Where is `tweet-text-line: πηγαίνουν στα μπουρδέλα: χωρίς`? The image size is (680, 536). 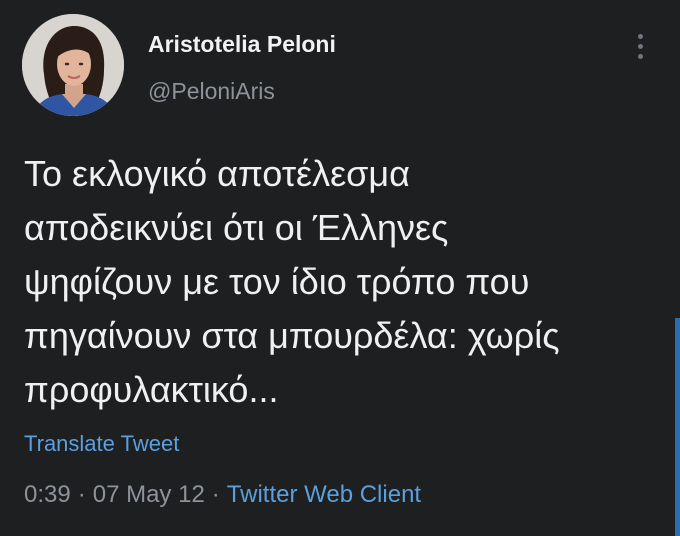 tweet-text-line: πηγαίνουν στα μπουρδέλα: χωρίς is located at coordinates (292, 335).